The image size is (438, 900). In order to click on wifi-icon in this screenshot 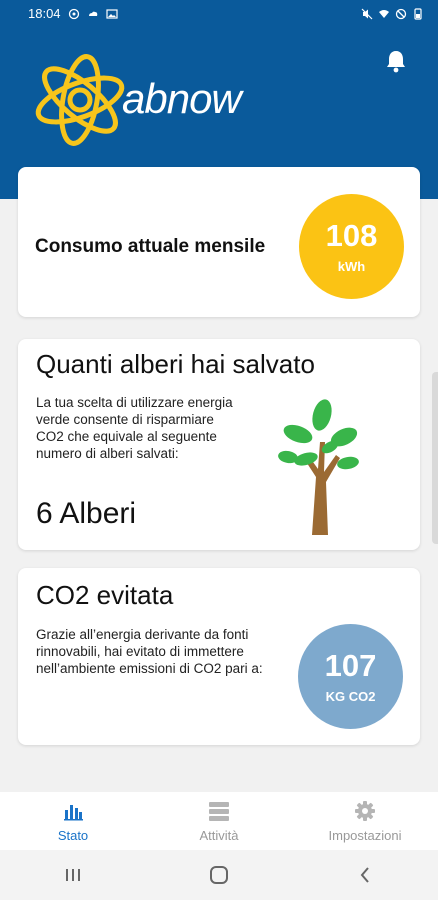, I will do `click(384, 13)`.